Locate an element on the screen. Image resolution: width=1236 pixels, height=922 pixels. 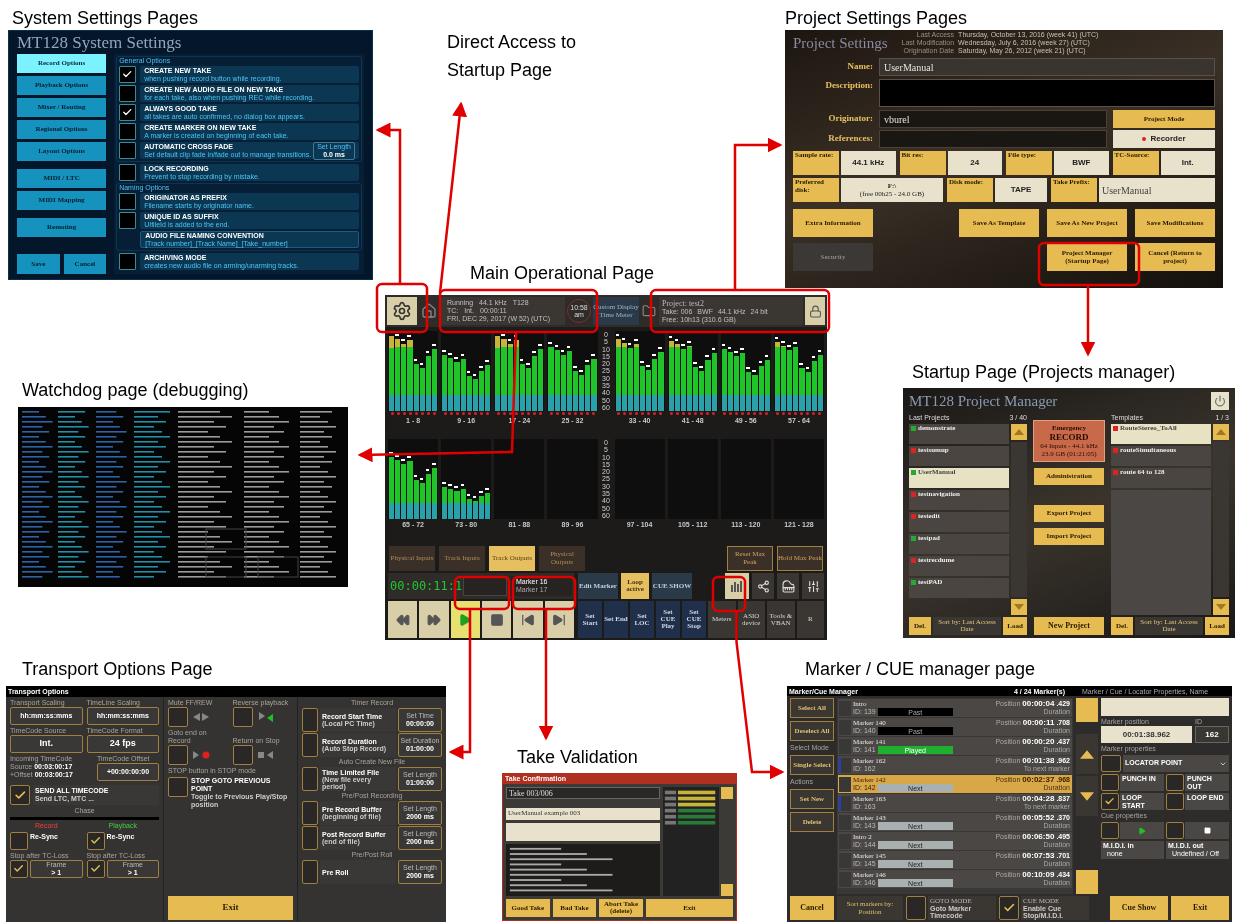
marker-position: 00:05:52 is located at coordinates (1038, 818).